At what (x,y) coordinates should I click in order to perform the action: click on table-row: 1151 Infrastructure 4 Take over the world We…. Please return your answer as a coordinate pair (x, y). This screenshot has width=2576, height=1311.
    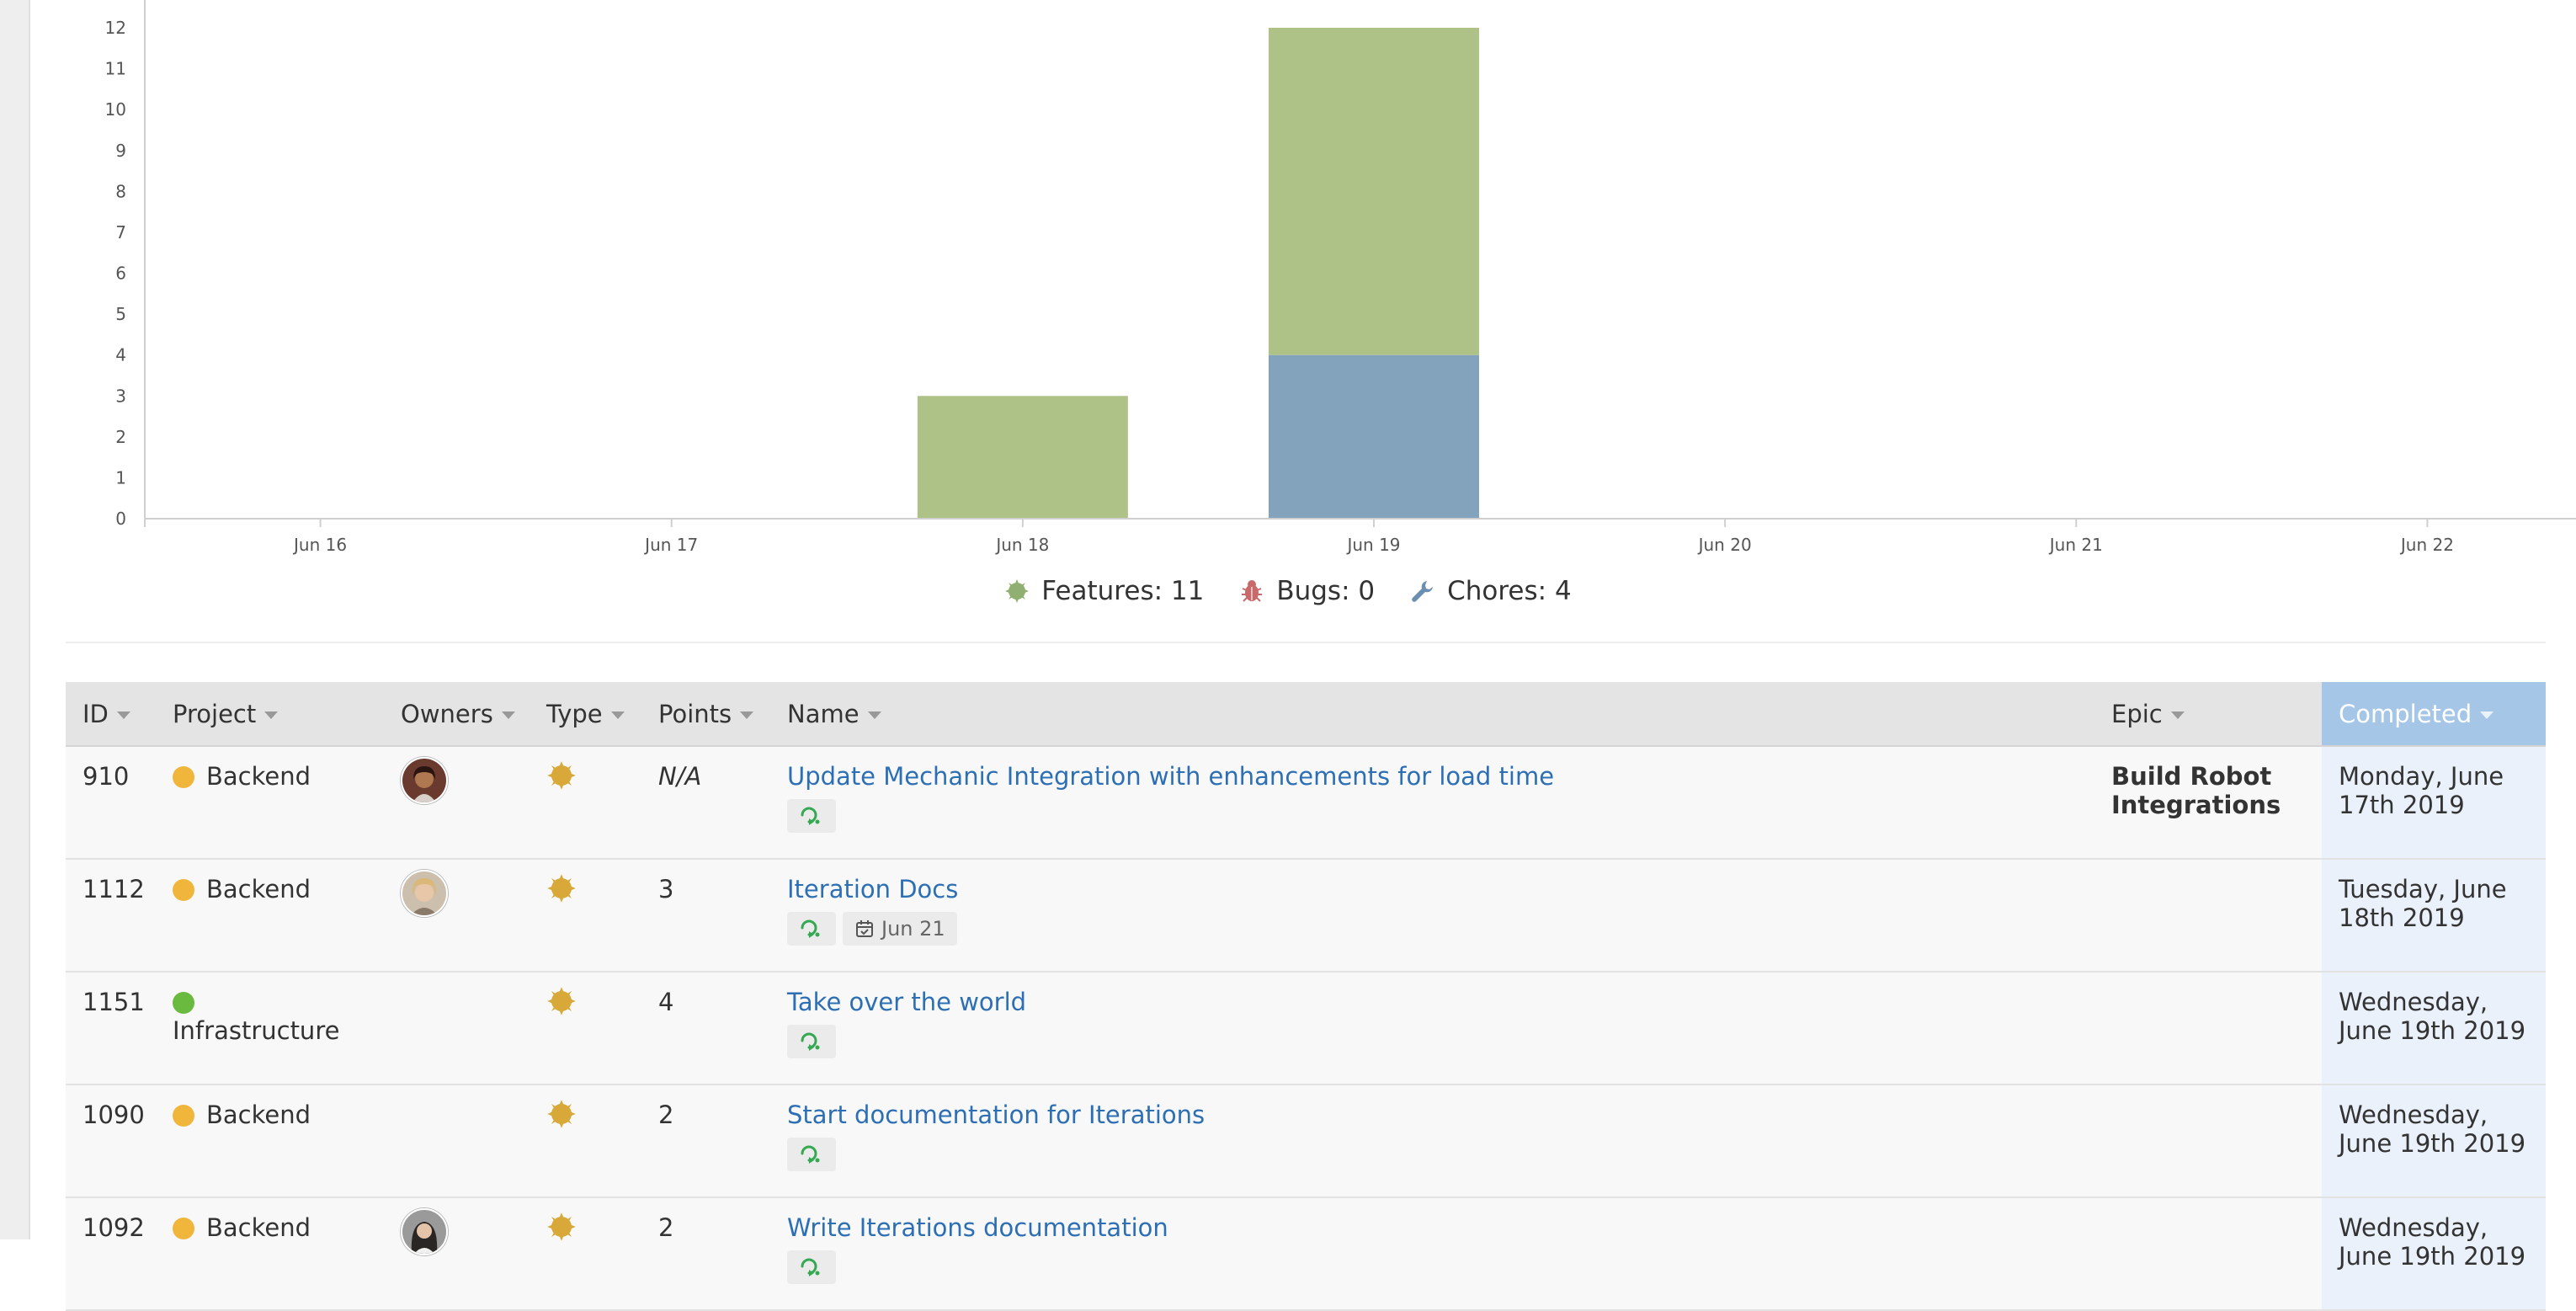
    Looking at the image, I should click on (1306, 1028).